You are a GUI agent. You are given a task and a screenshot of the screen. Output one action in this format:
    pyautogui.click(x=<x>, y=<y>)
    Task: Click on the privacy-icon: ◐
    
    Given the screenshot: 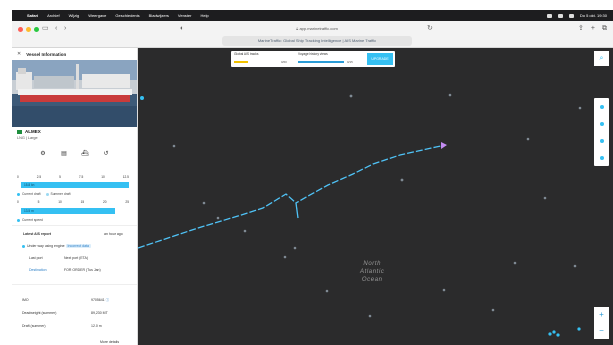 What is the action you would take?
    pyautogui.click(x=182, y=28)
    